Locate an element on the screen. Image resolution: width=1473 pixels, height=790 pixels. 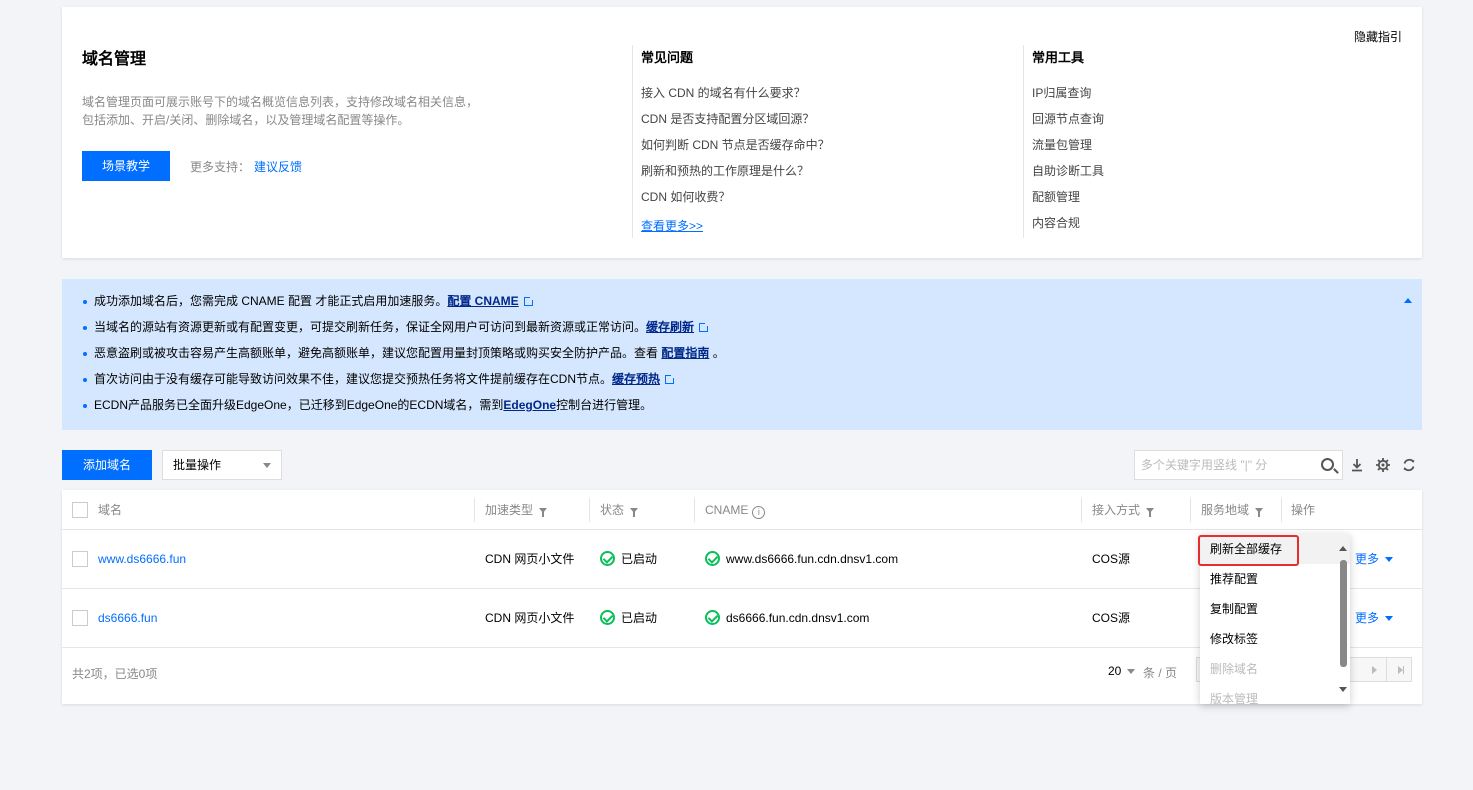
notice-text: 成功添加域名后，您需完成 CNAME 配置 才能正式启用加速服务。 is located at coordinates (271, 301).